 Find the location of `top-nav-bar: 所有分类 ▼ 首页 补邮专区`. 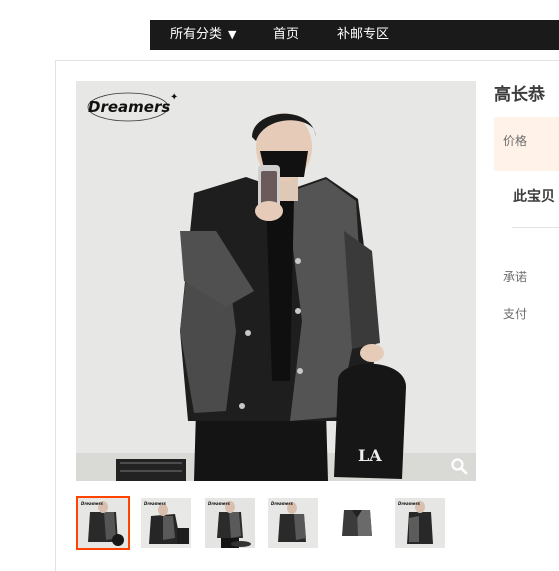

top-nav-bar: 所有分类 ▼ 首页 补邮专区 is located at coordinates (354, 35).